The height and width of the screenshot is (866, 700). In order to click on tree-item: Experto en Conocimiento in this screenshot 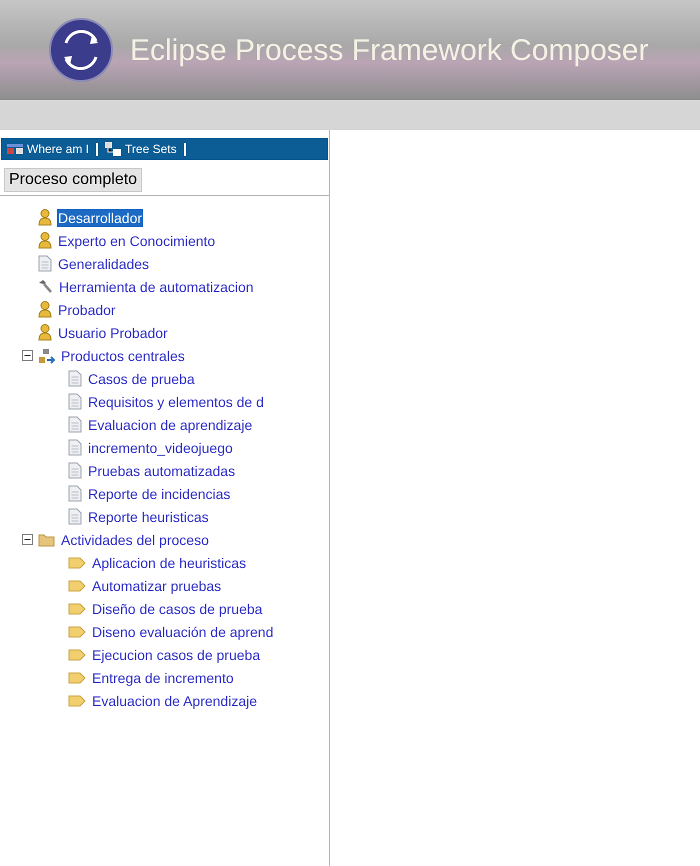, I will do `click(136, 241)`.